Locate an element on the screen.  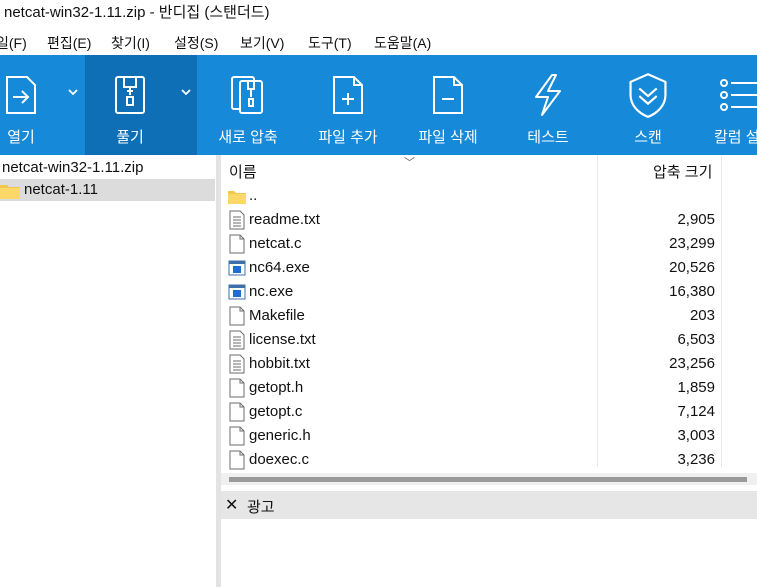
list-item: doexec.c 3,236 is located at coordinates (471, 460).